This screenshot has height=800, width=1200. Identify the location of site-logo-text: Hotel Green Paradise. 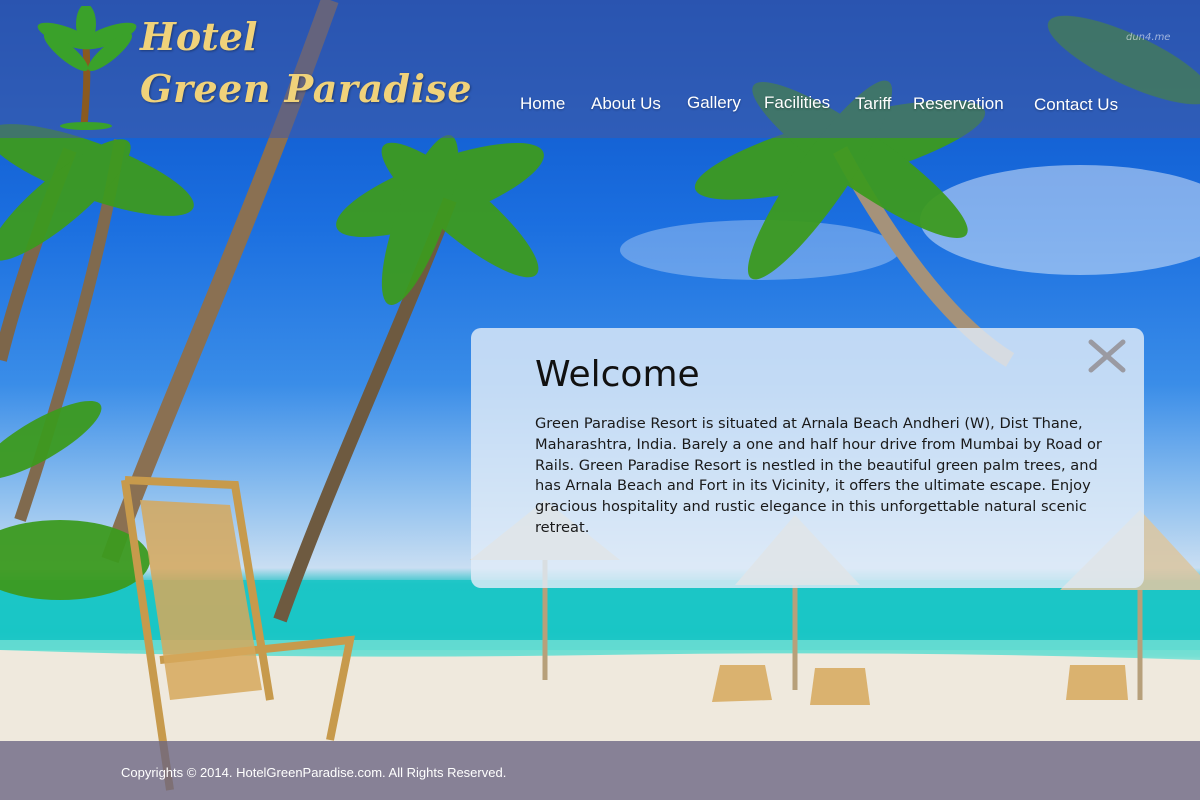
(306, 66).